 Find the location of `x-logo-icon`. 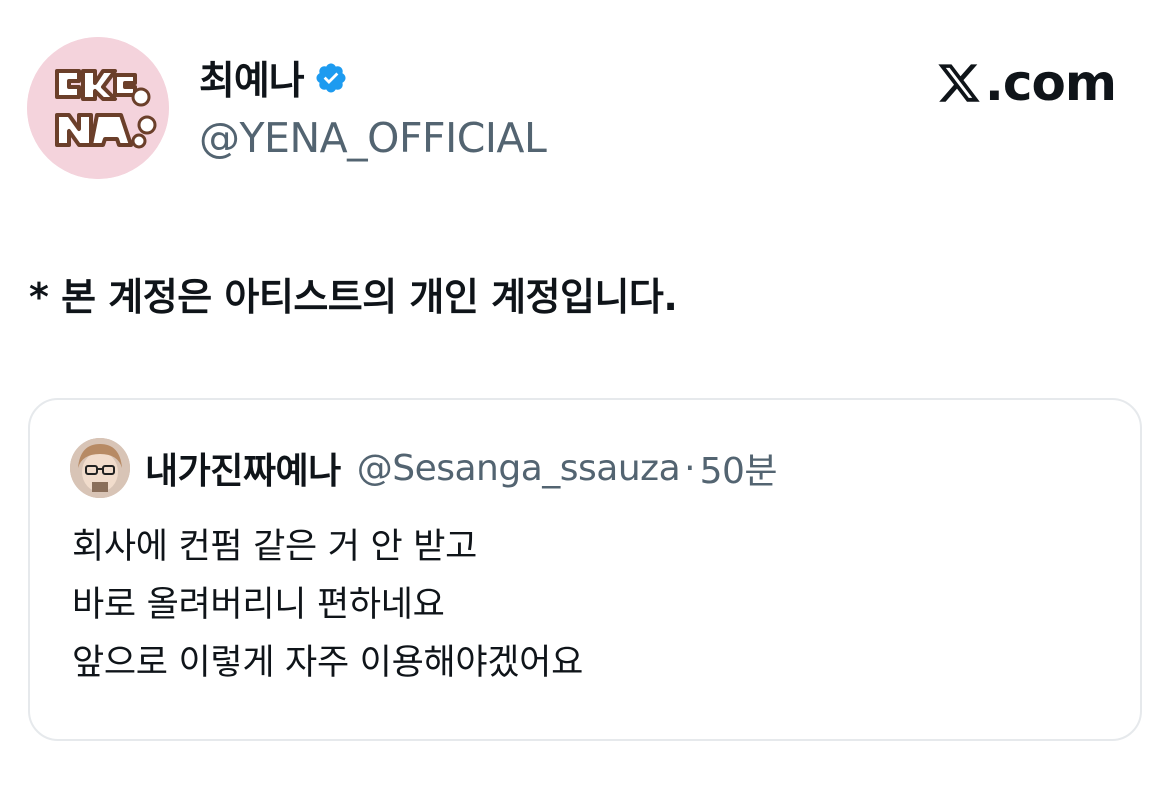

x-logo-icon is located at coordinates (959, 83).